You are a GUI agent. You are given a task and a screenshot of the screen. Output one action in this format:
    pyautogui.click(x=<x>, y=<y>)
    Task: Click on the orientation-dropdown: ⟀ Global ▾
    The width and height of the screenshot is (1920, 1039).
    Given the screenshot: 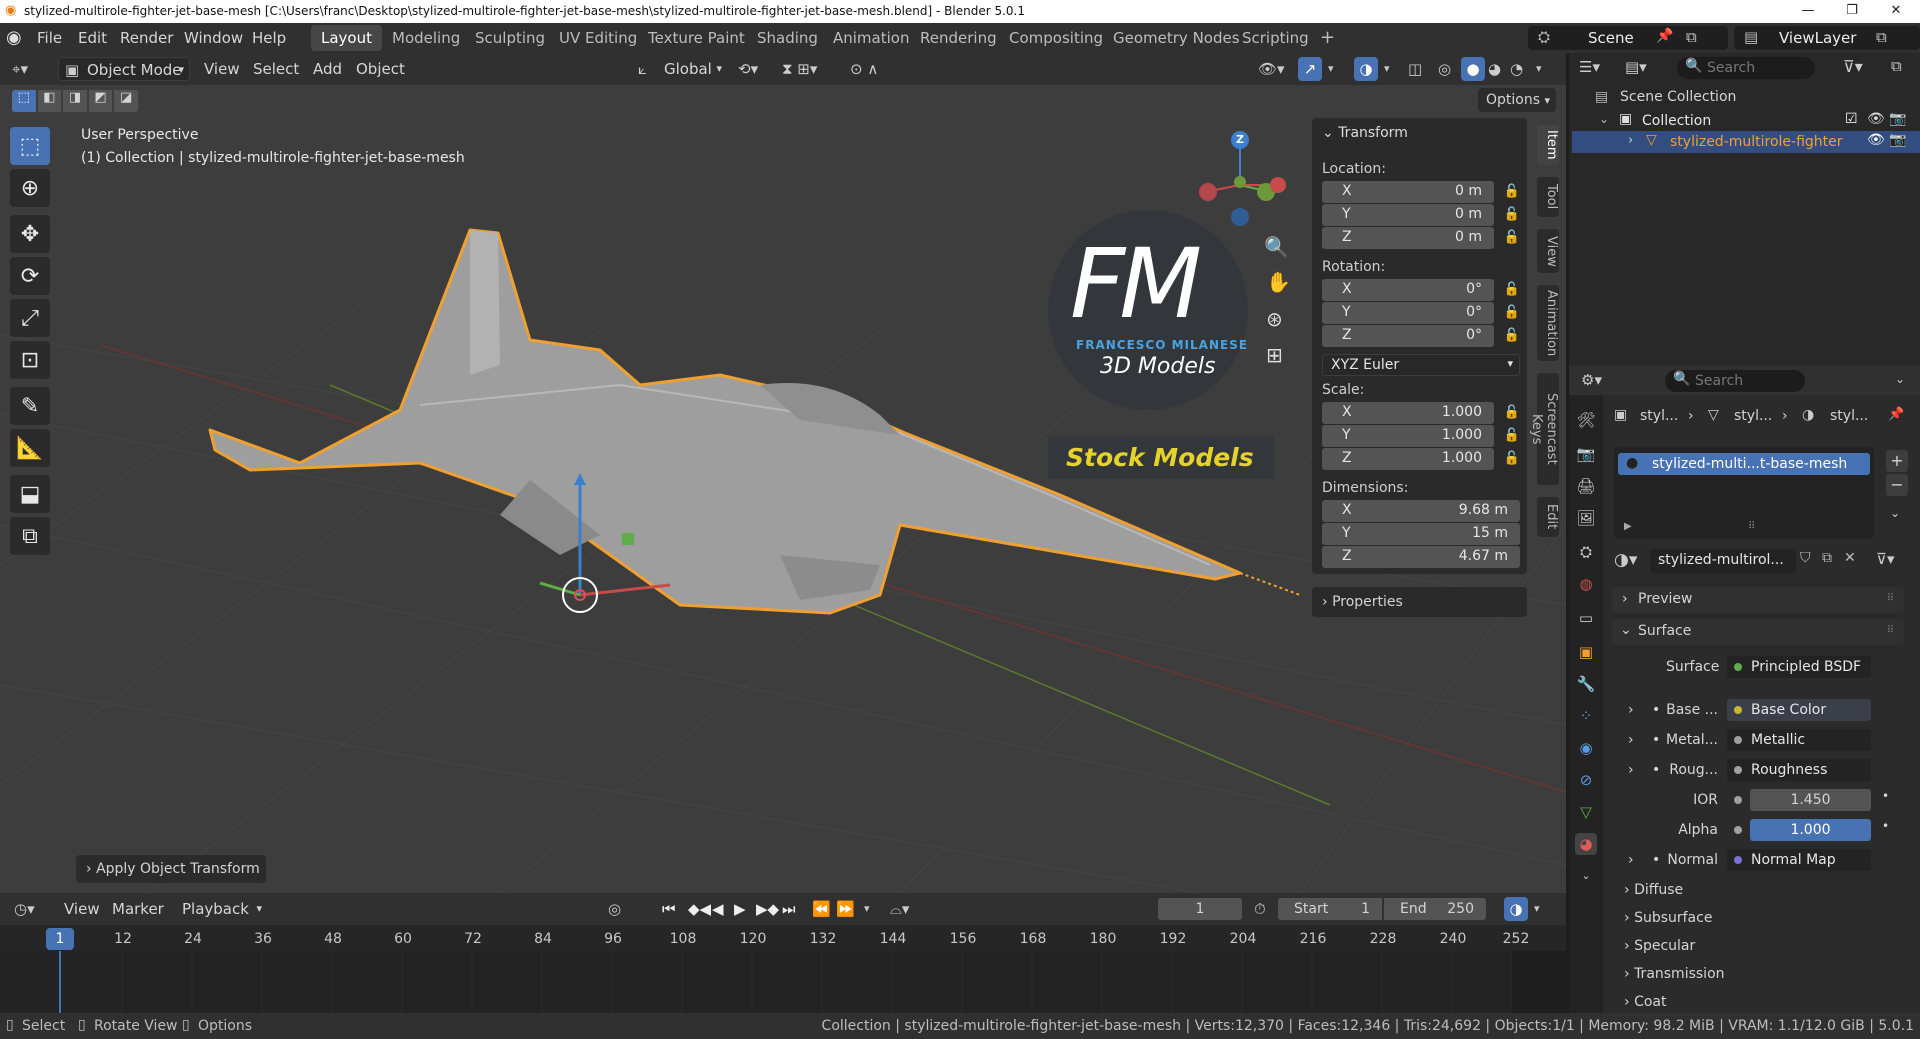 What is the action you would take?
    pyautogui.click(x=679, y=69)
    